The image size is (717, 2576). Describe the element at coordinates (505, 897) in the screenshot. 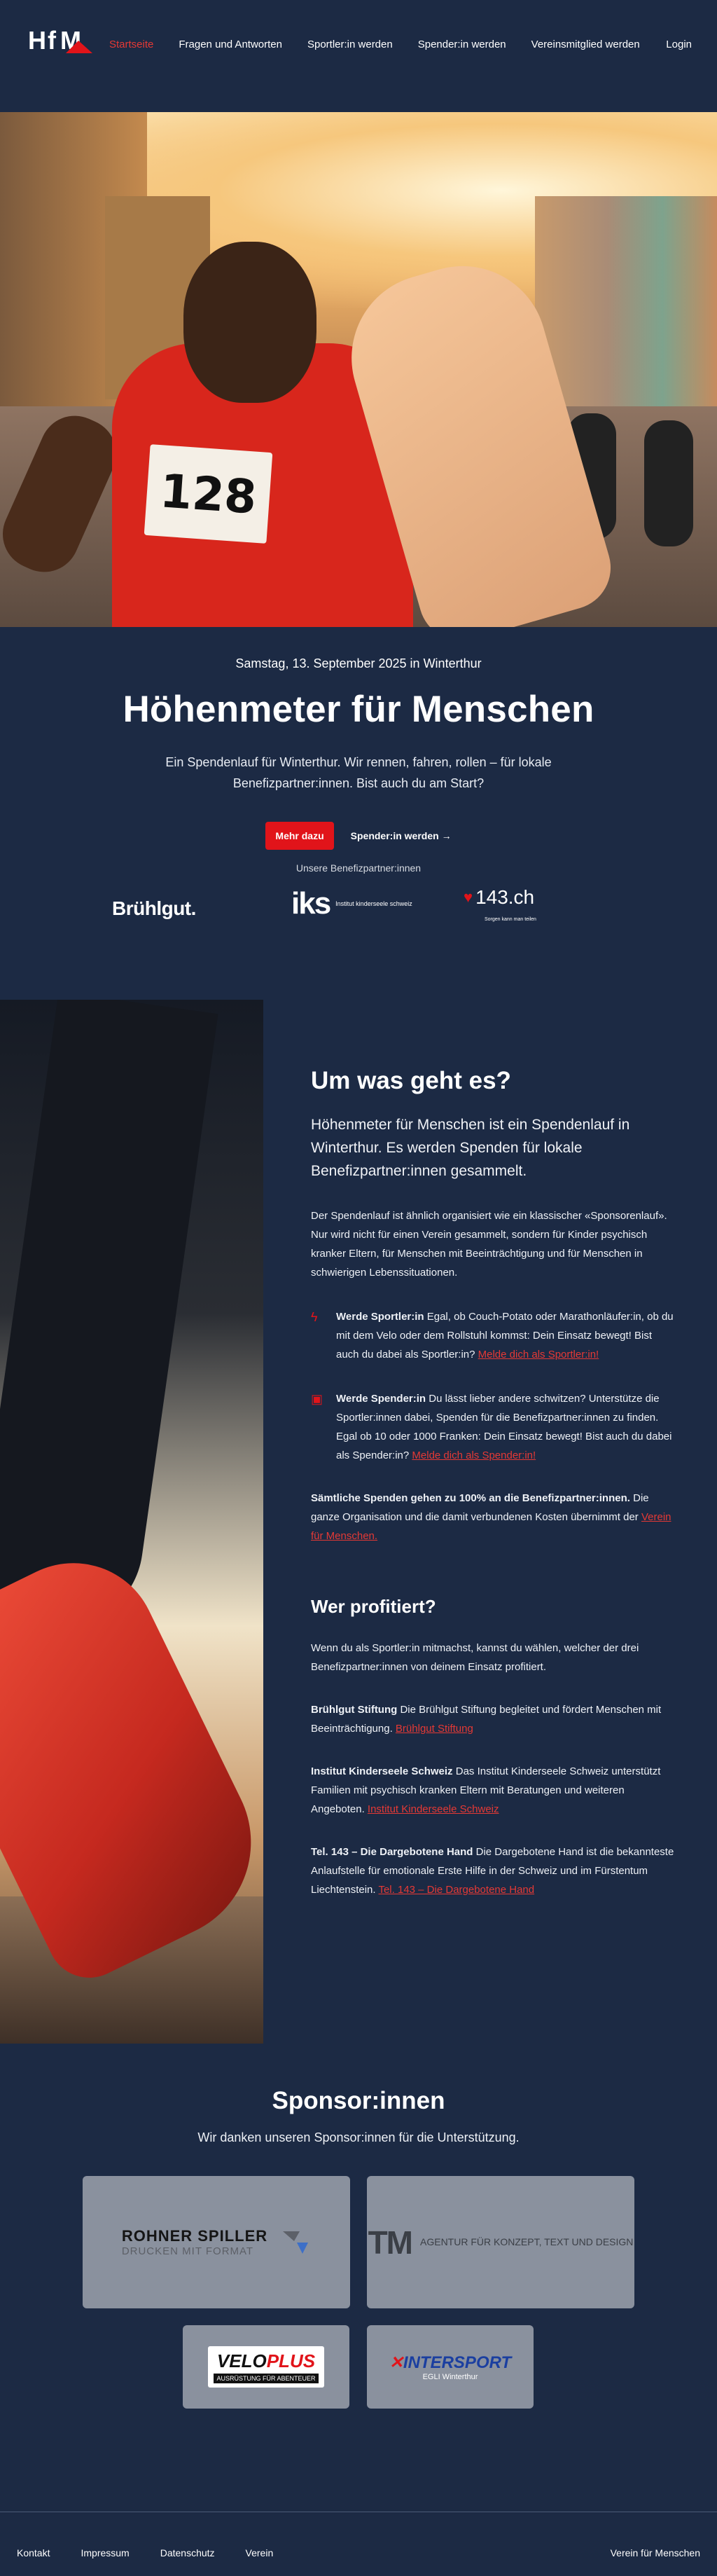

I see `tel143-logo-text: 143.ch` at that location.